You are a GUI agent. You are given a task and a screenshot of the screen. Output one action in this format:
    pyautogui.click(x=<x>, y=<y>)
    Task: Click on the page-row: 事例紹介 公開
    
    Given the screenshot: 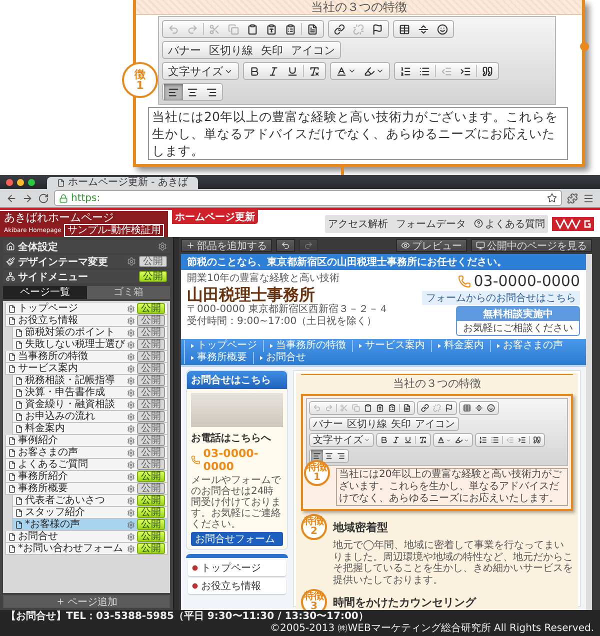 What is the action you would take?
    pyautogui.click(x=86, y=441)
    